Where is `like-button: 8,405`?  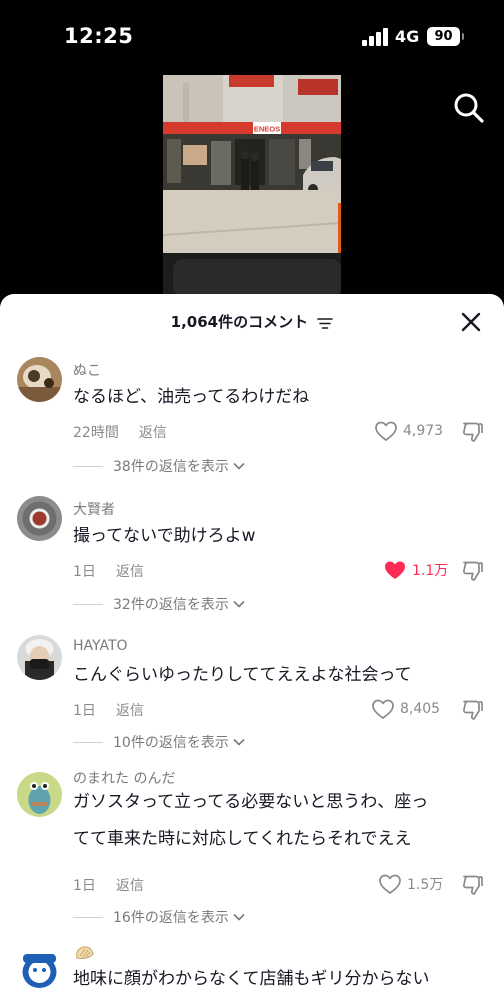 like-button: 8,405 is located at coordinates (405, 709).